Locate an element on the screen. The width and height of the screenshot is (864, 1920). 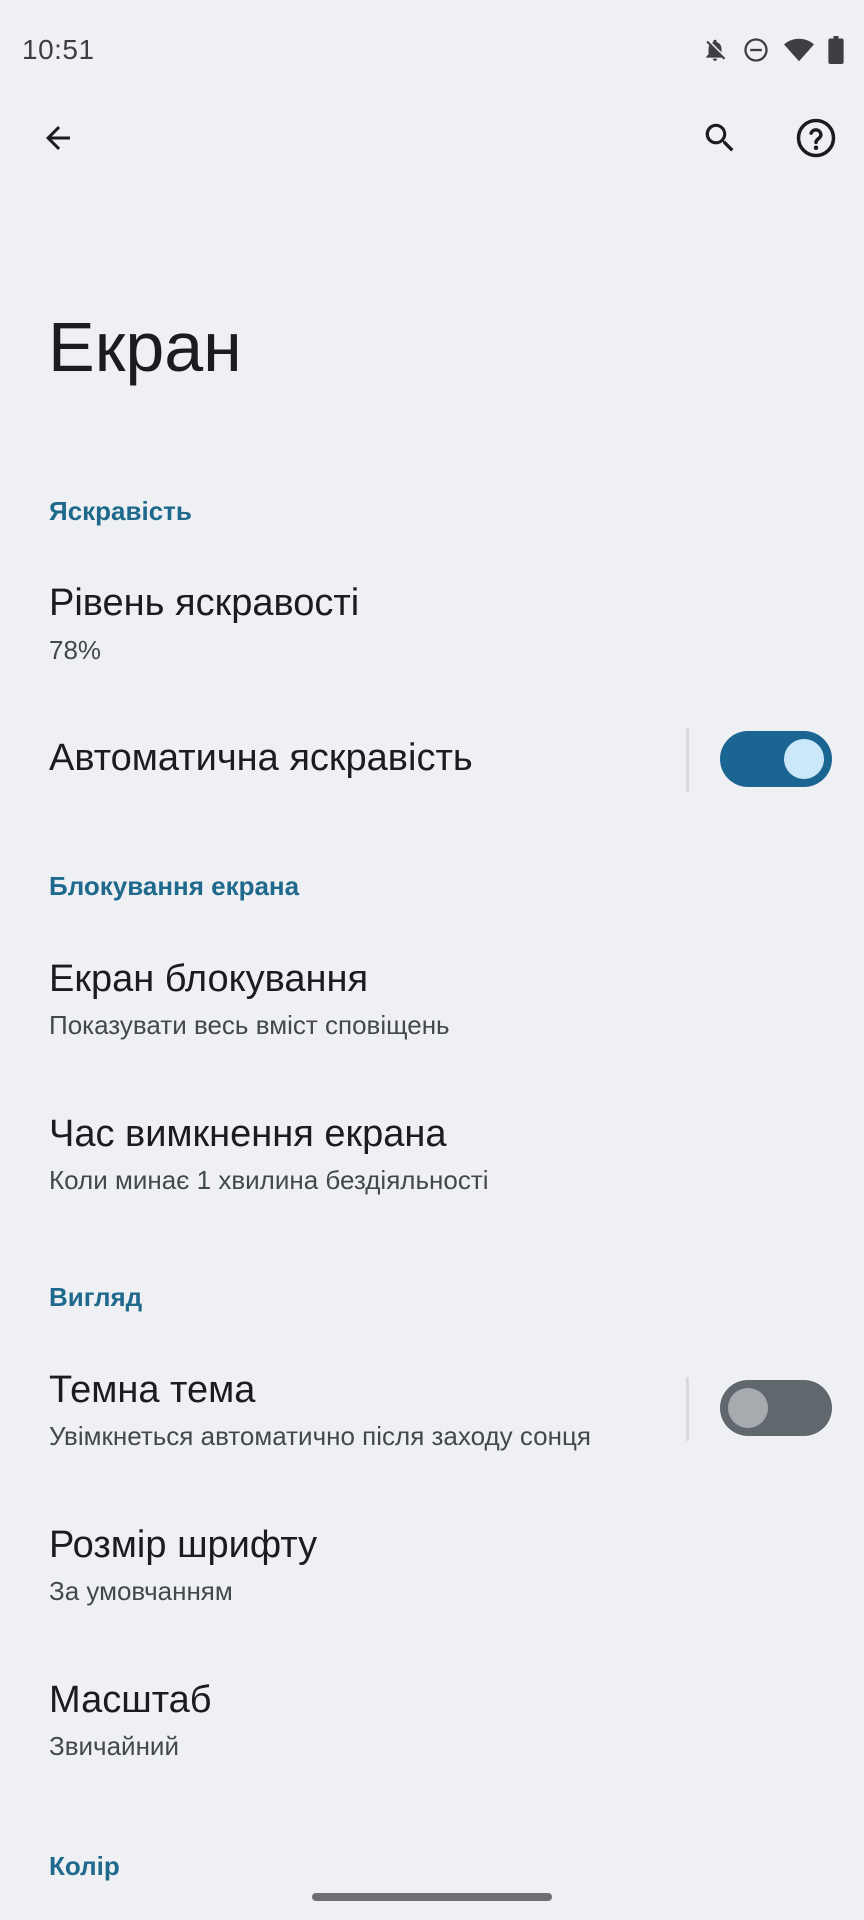
pref-title: Час вимкнення екрана is located at coordinates (248, 1134).